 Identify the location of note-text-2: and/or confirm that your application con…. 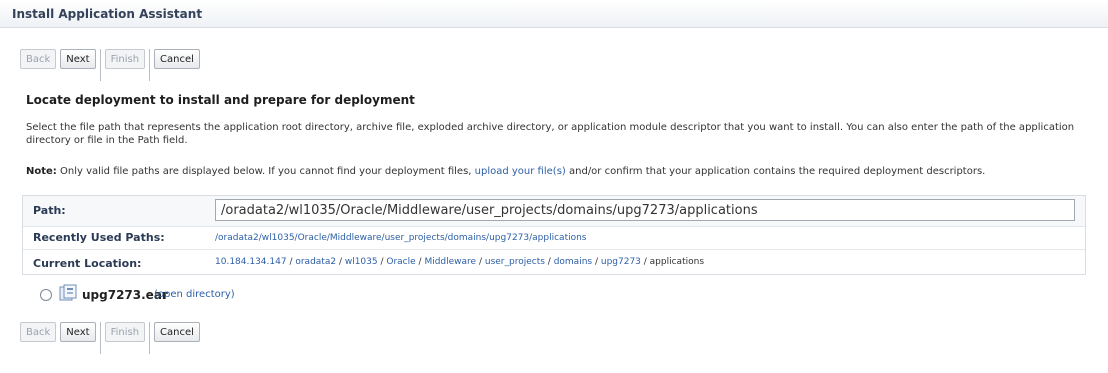
(777, 171).